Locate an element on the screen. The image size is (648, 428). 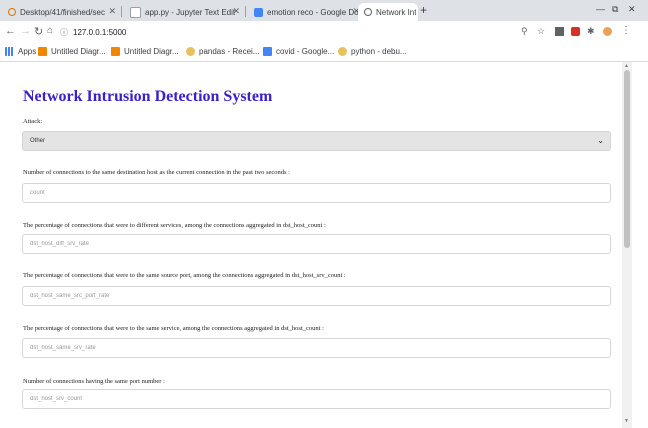
profile-avatar-icon is located at coordinates (607, 31).